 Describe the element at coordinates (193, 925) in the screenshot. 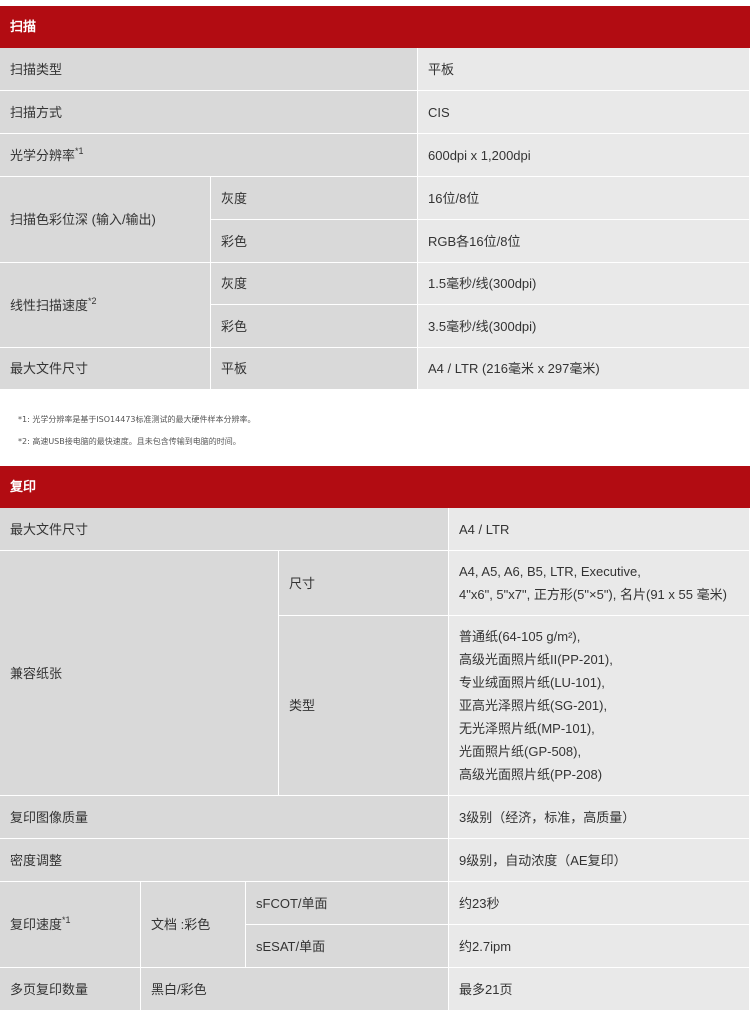

I see `copy-speed-doc-label: 文档 :彩色` at that location.